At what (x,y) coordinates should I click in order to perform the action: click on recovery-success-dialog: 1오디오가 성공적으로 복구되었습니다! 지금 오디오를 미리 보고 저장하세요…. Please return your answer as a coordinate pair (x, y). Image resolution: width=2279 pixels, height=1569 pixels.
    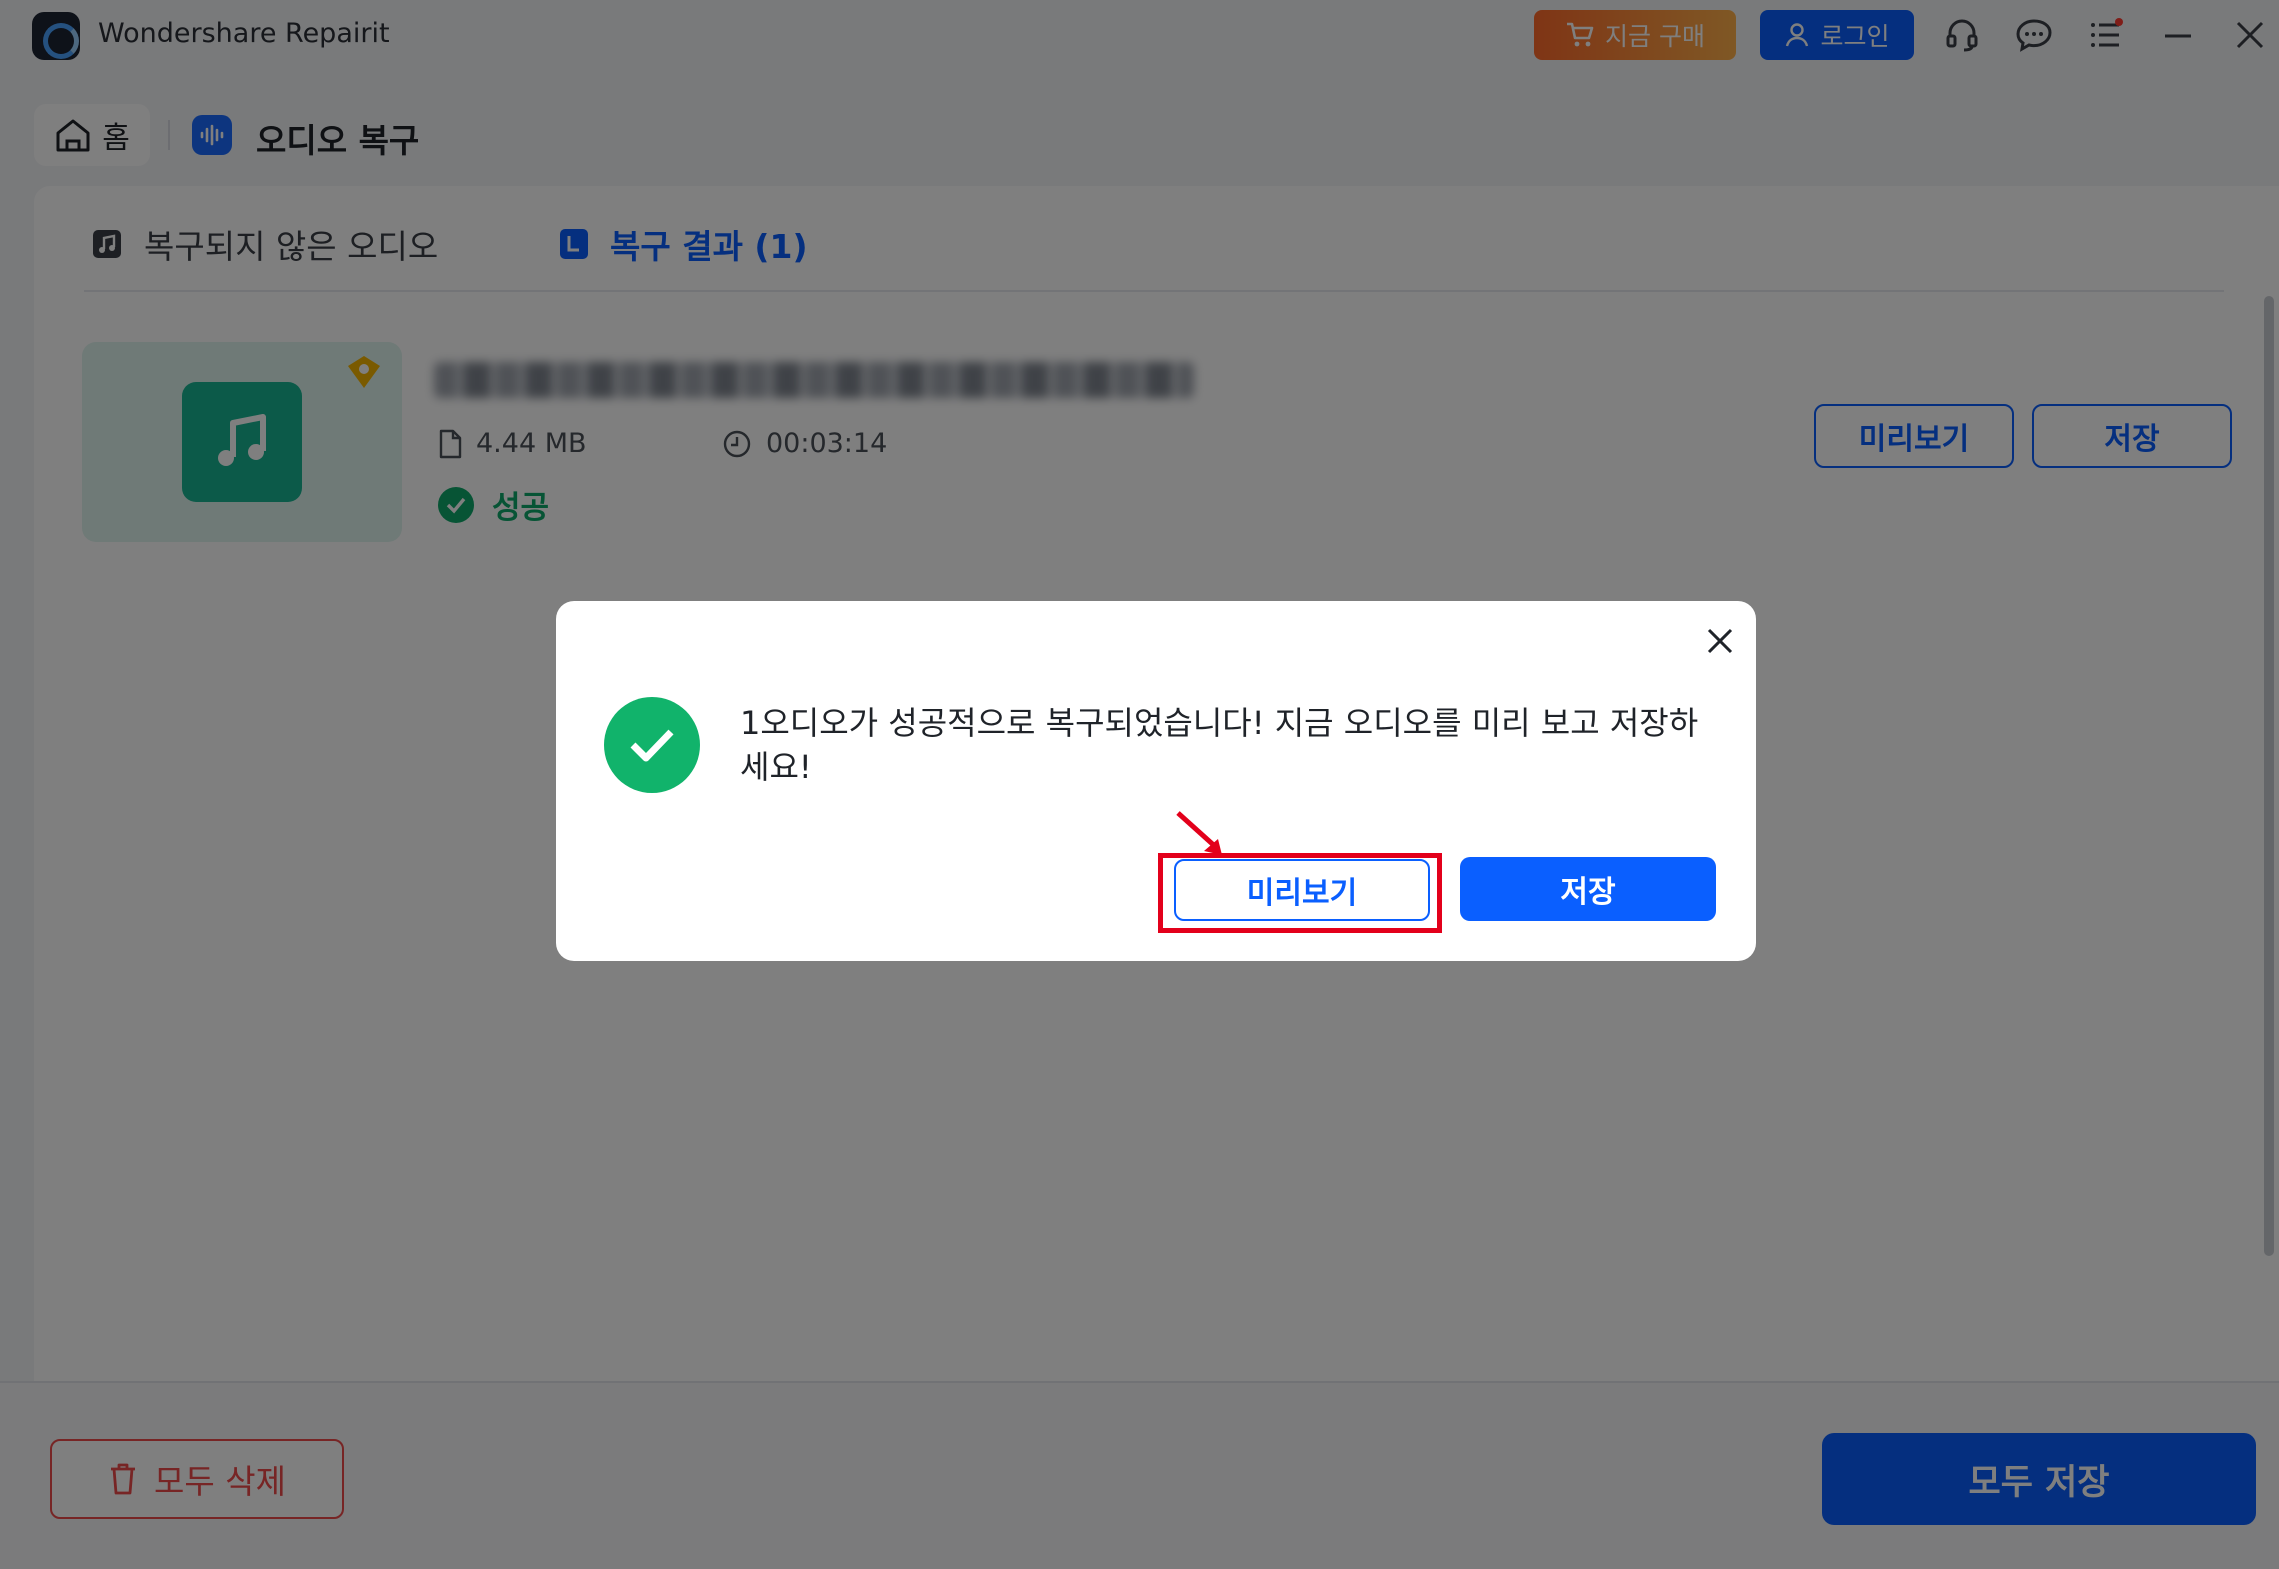
    Looking at the image, I should click on (1156, 781).